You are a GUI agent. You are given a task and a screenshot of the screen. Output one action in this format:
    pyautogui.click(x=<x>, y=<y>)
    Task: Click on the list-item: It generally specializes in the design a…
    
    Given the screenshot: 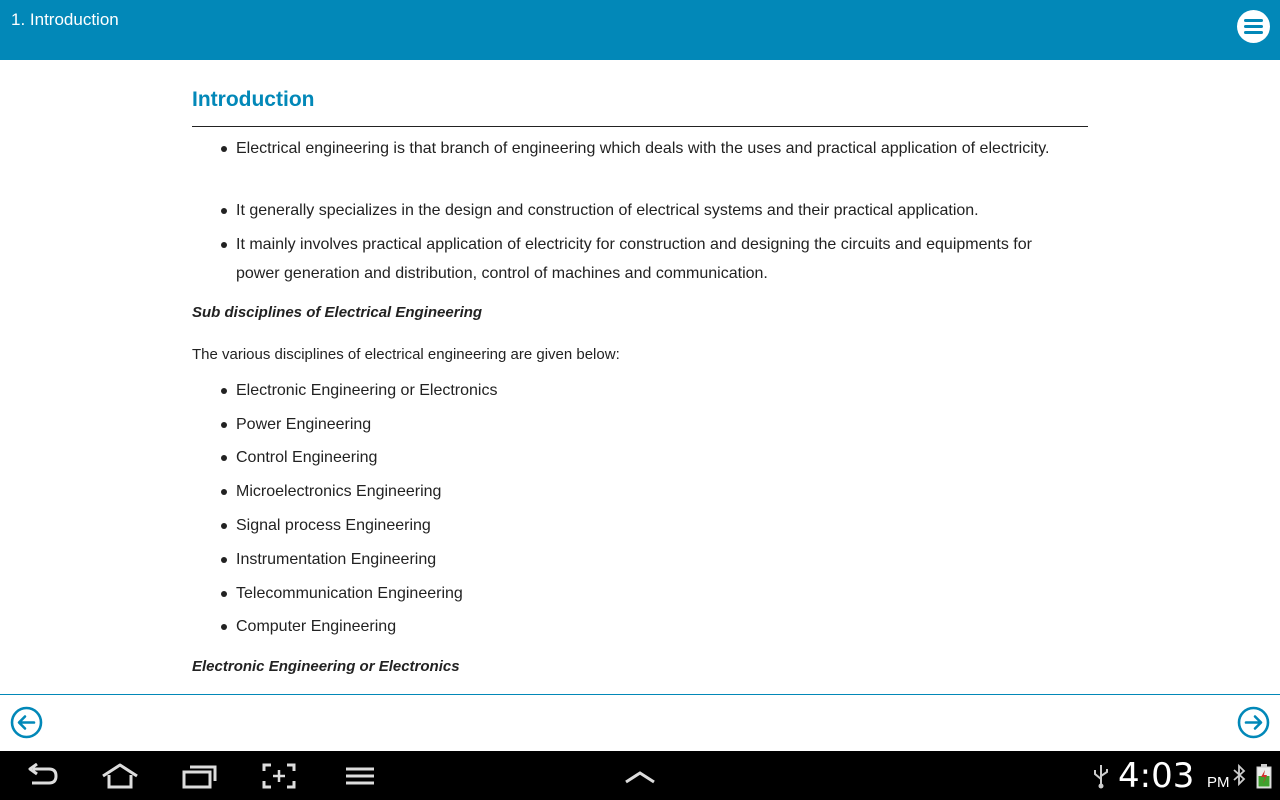 What is the action you would take?
    pyautogui.click(x=638, y=210)
    